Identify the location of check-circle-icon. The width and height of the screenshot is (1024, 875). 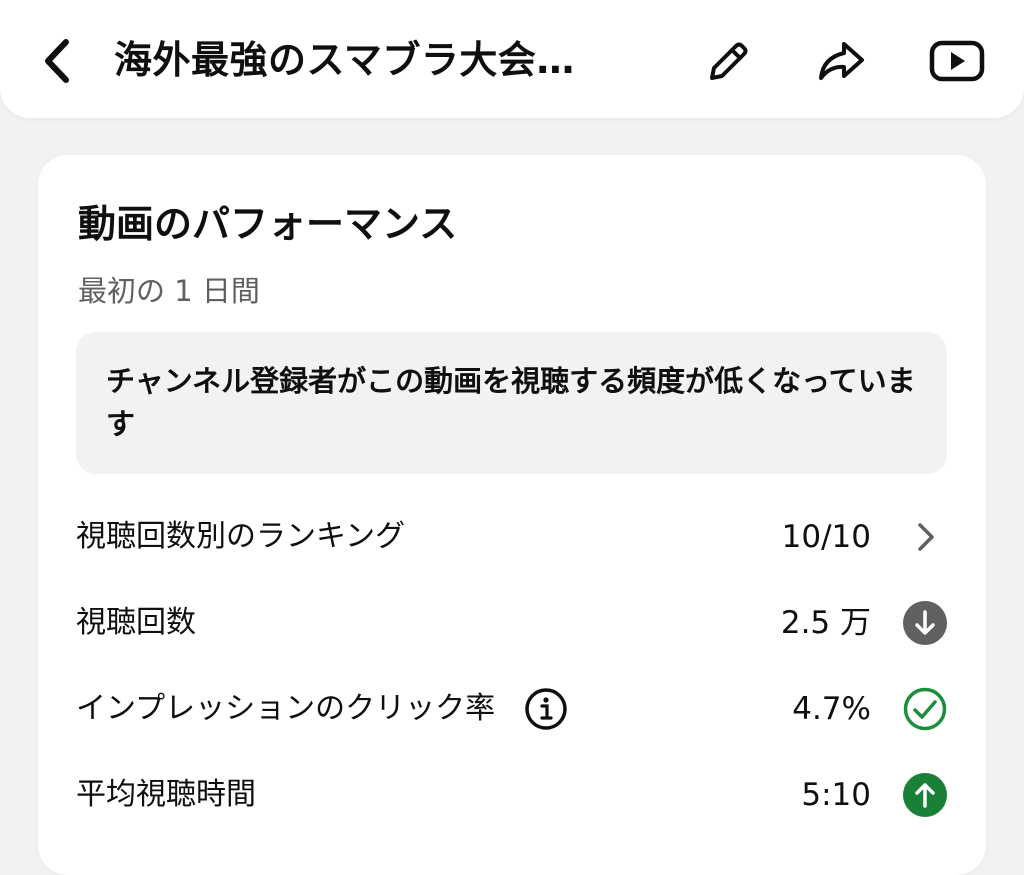
(925, 709).